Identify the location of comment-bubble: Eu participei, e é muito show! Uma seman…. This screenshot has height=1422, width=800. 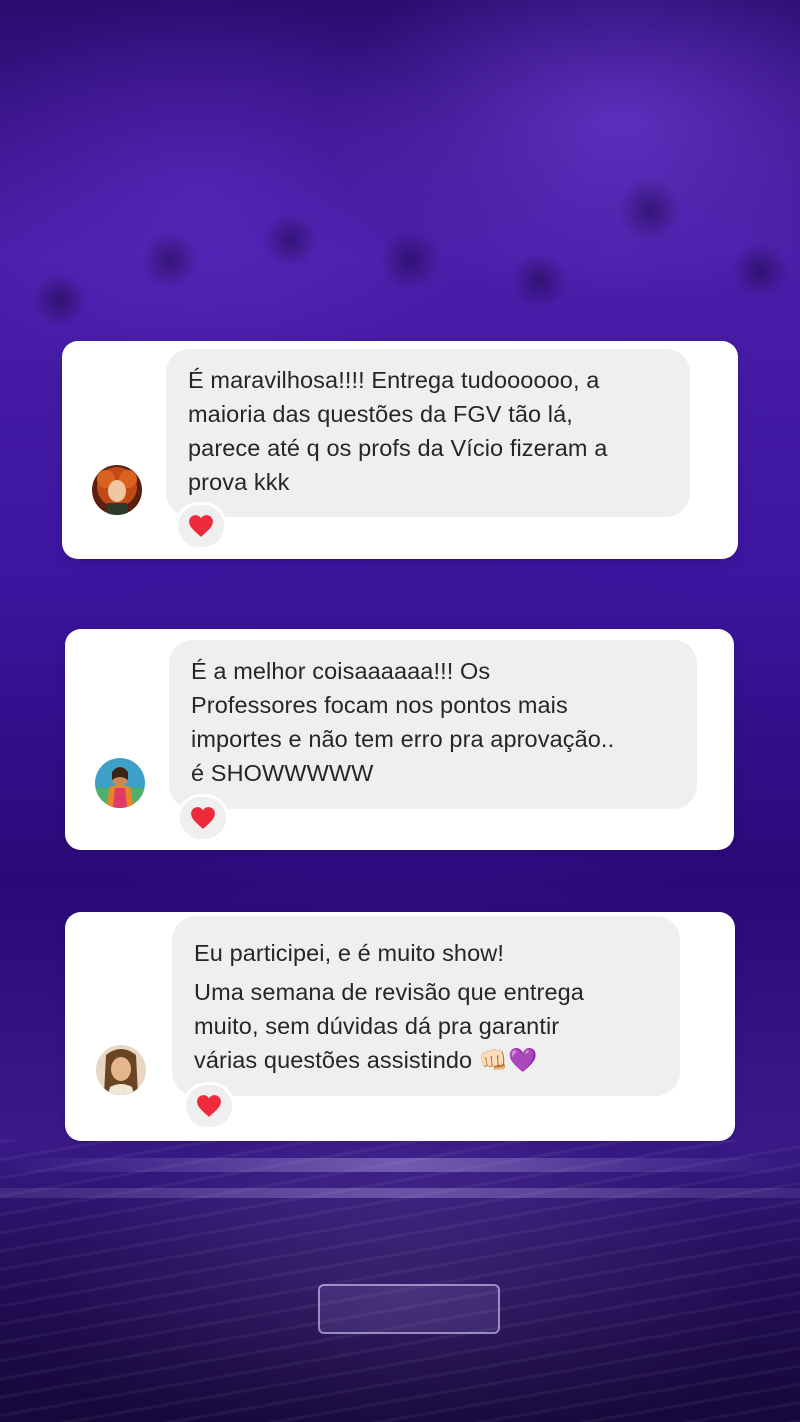
(426, 1006).